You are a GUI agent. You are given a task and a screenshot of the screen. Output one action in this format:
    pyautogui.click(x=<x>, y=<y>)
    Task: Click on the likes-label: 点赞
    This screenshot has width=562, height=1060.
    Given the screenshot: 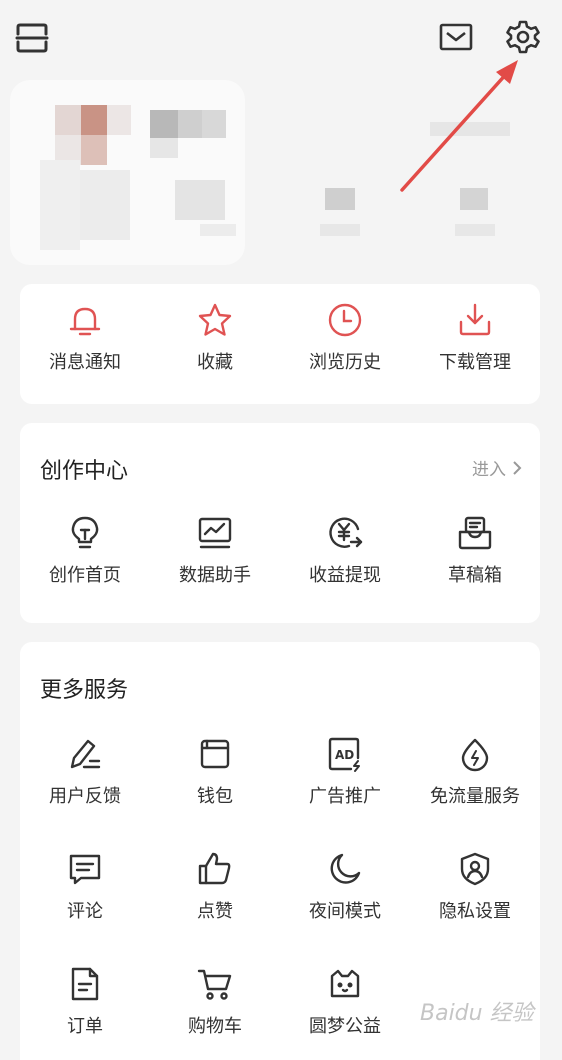 What is the action you would take?
    pyautogui.click(x=215, y=911)
    